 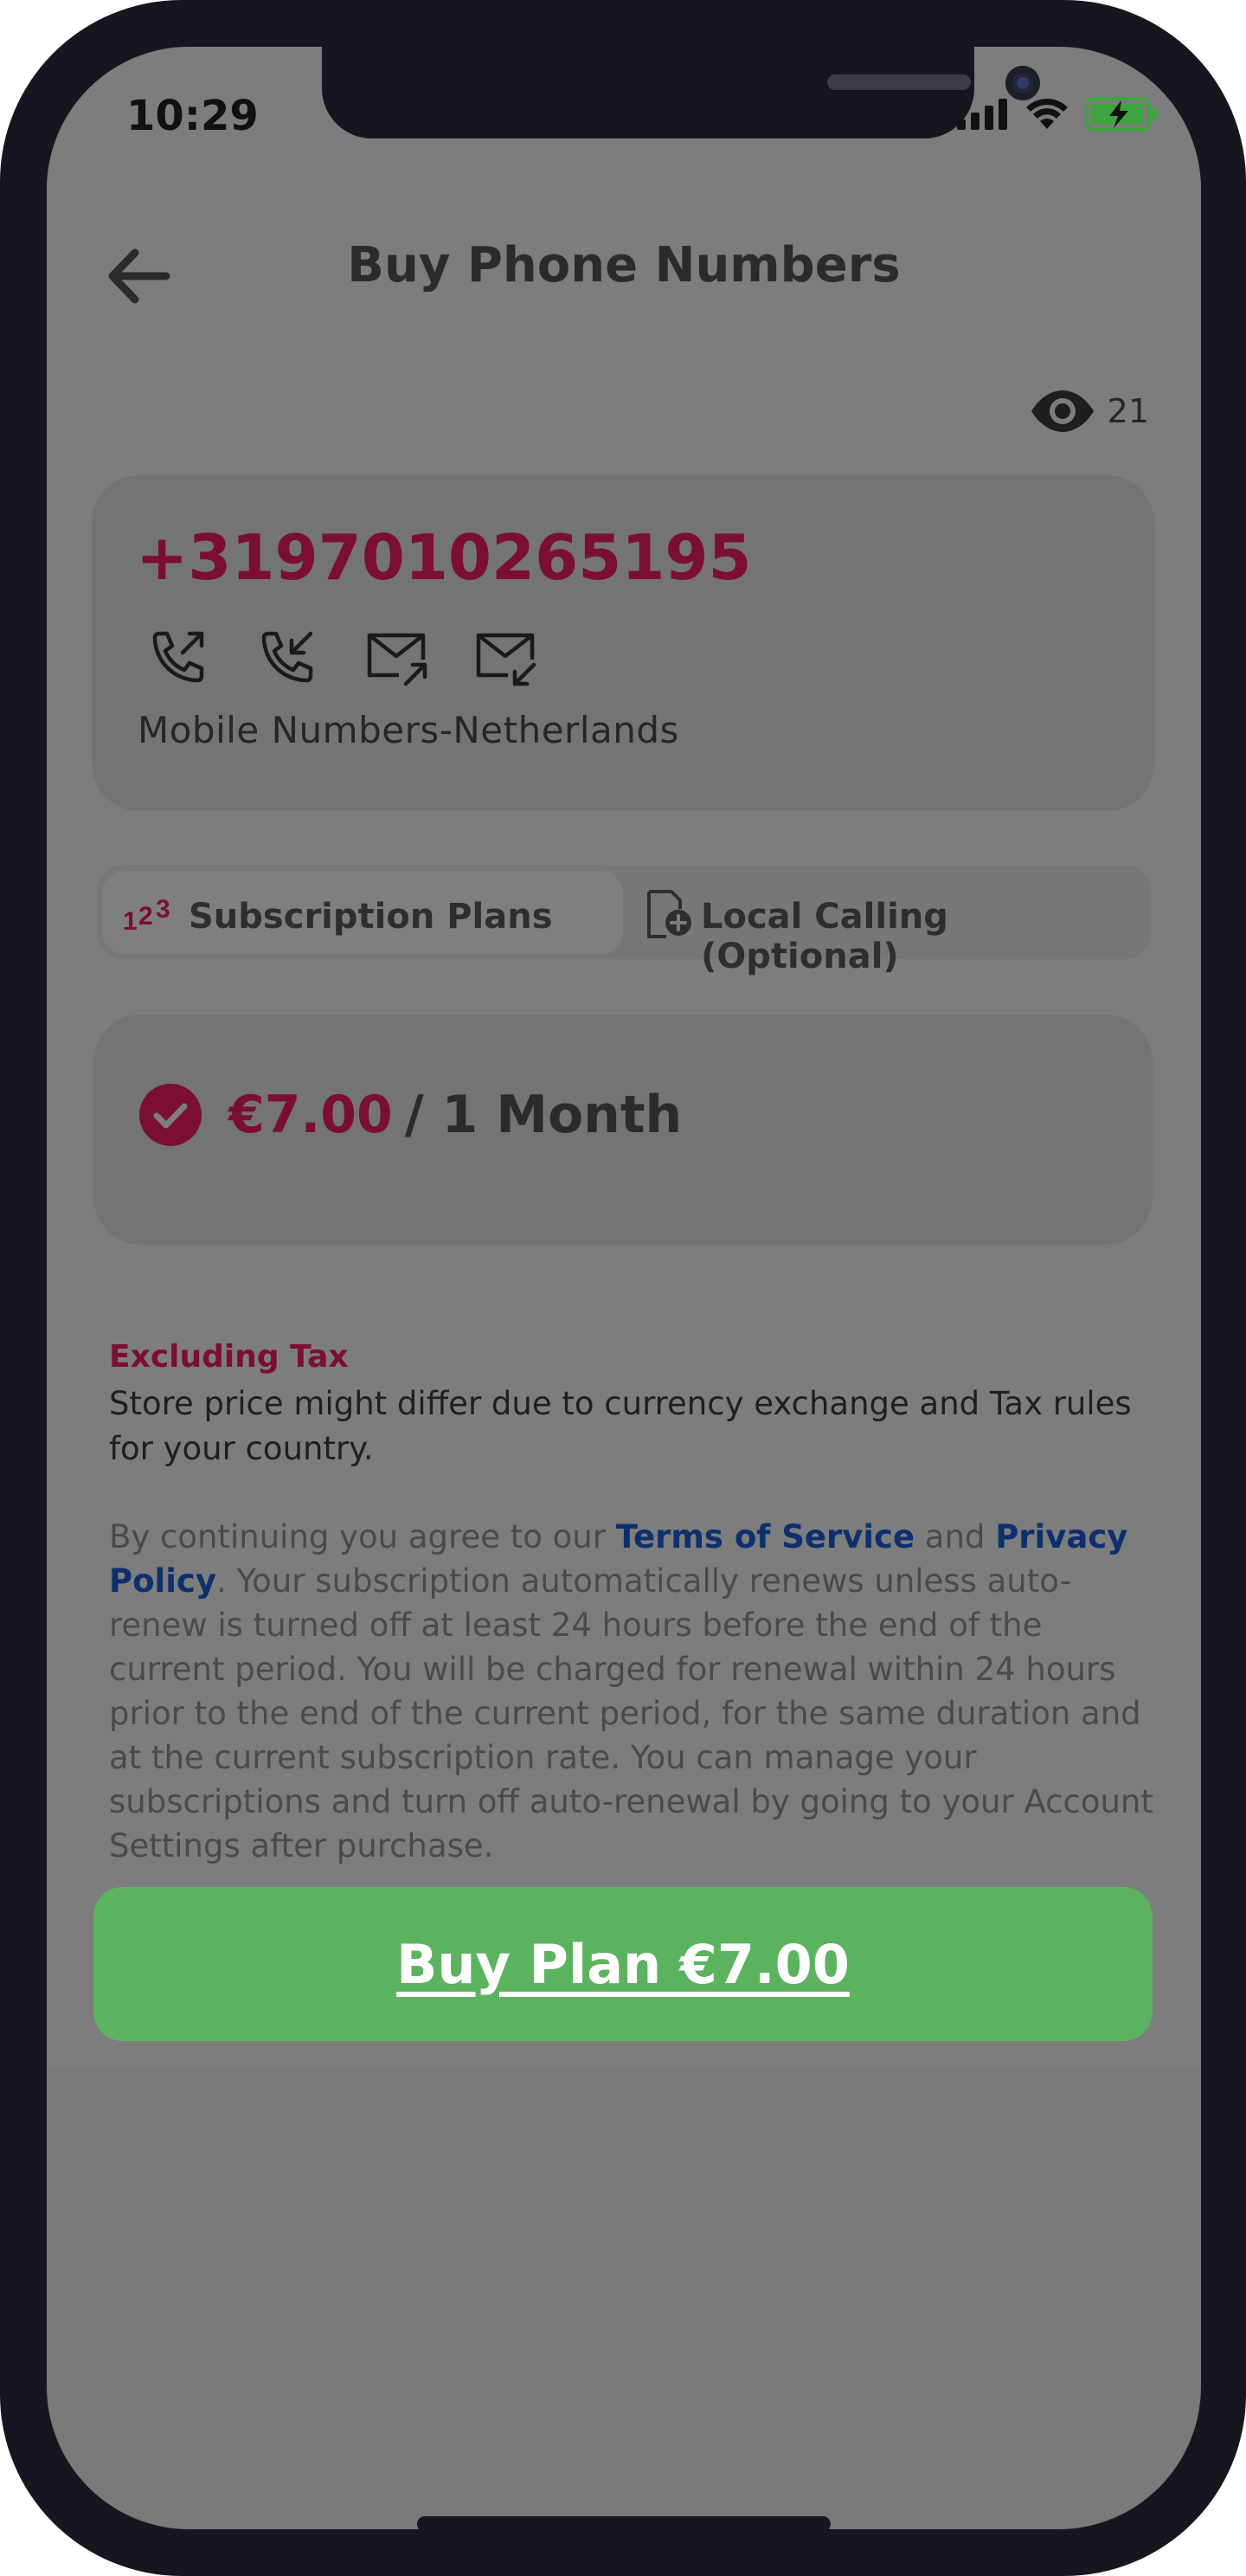 I want to click on battery-charging-icon, so click(x=1121, y=114).